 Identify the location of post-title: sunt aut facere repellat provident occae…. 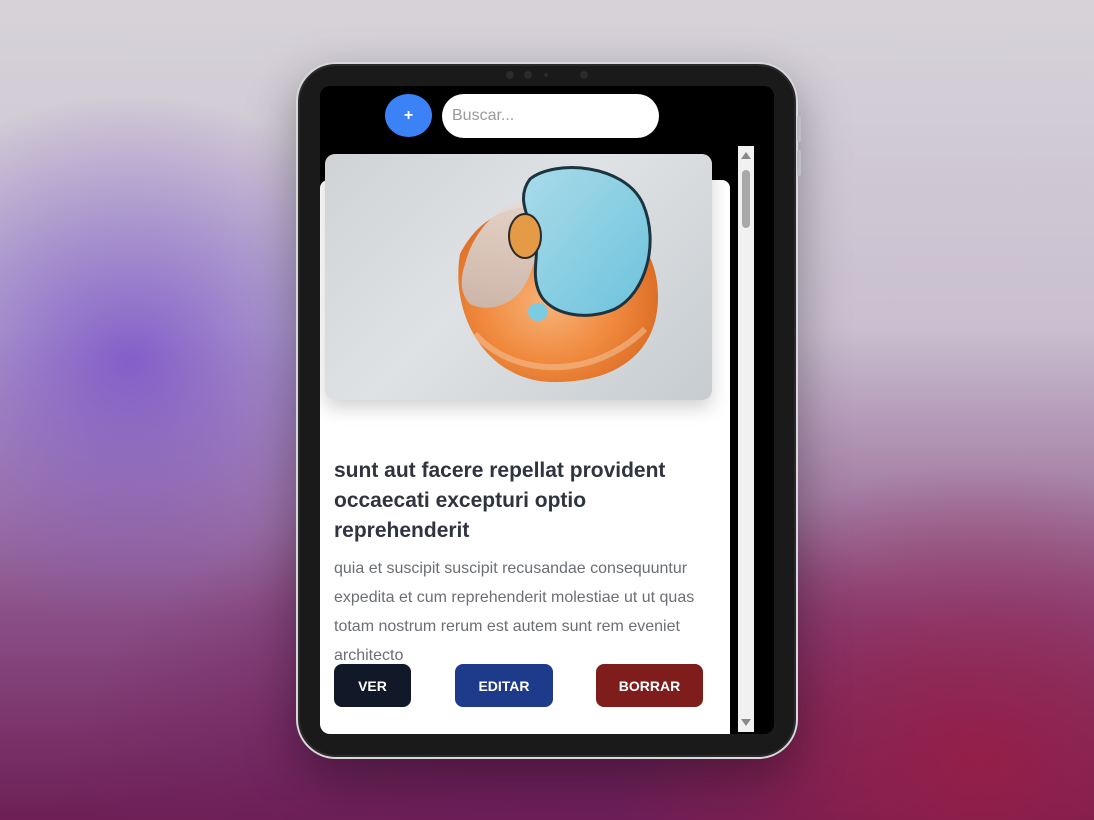
(500, 500).